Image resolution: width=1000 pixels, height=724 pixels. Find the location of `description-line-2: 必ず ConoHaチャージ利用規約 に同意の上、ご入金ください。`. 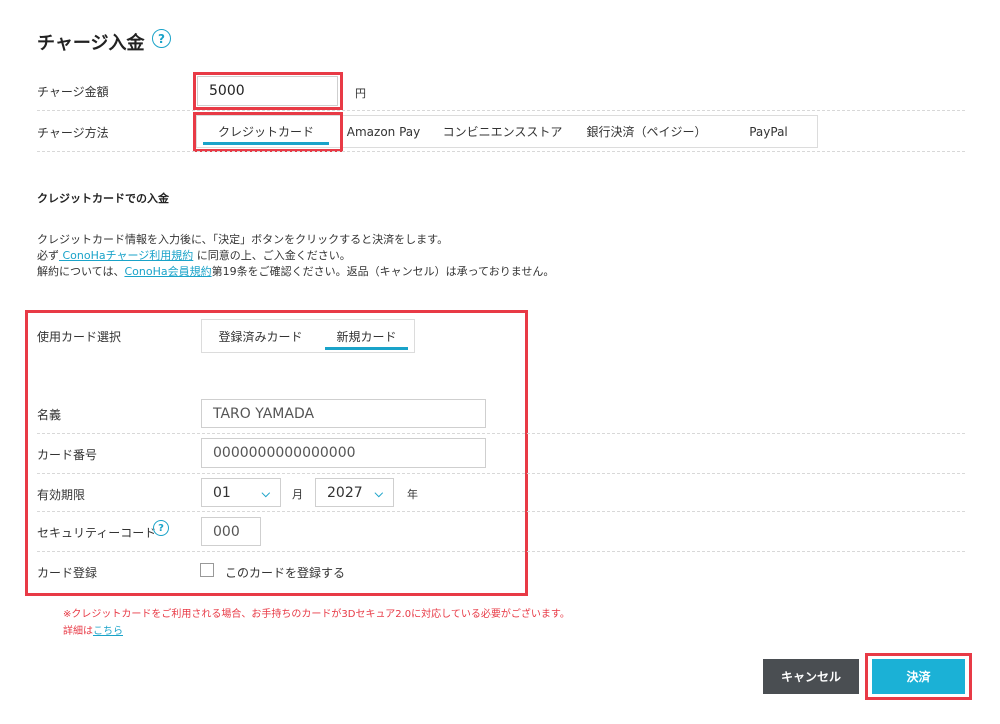

description-line-2: 必ず ConoHaチャージ利用規約 に同意の上、ご入金ください。 is located at coordinates (194, 255).